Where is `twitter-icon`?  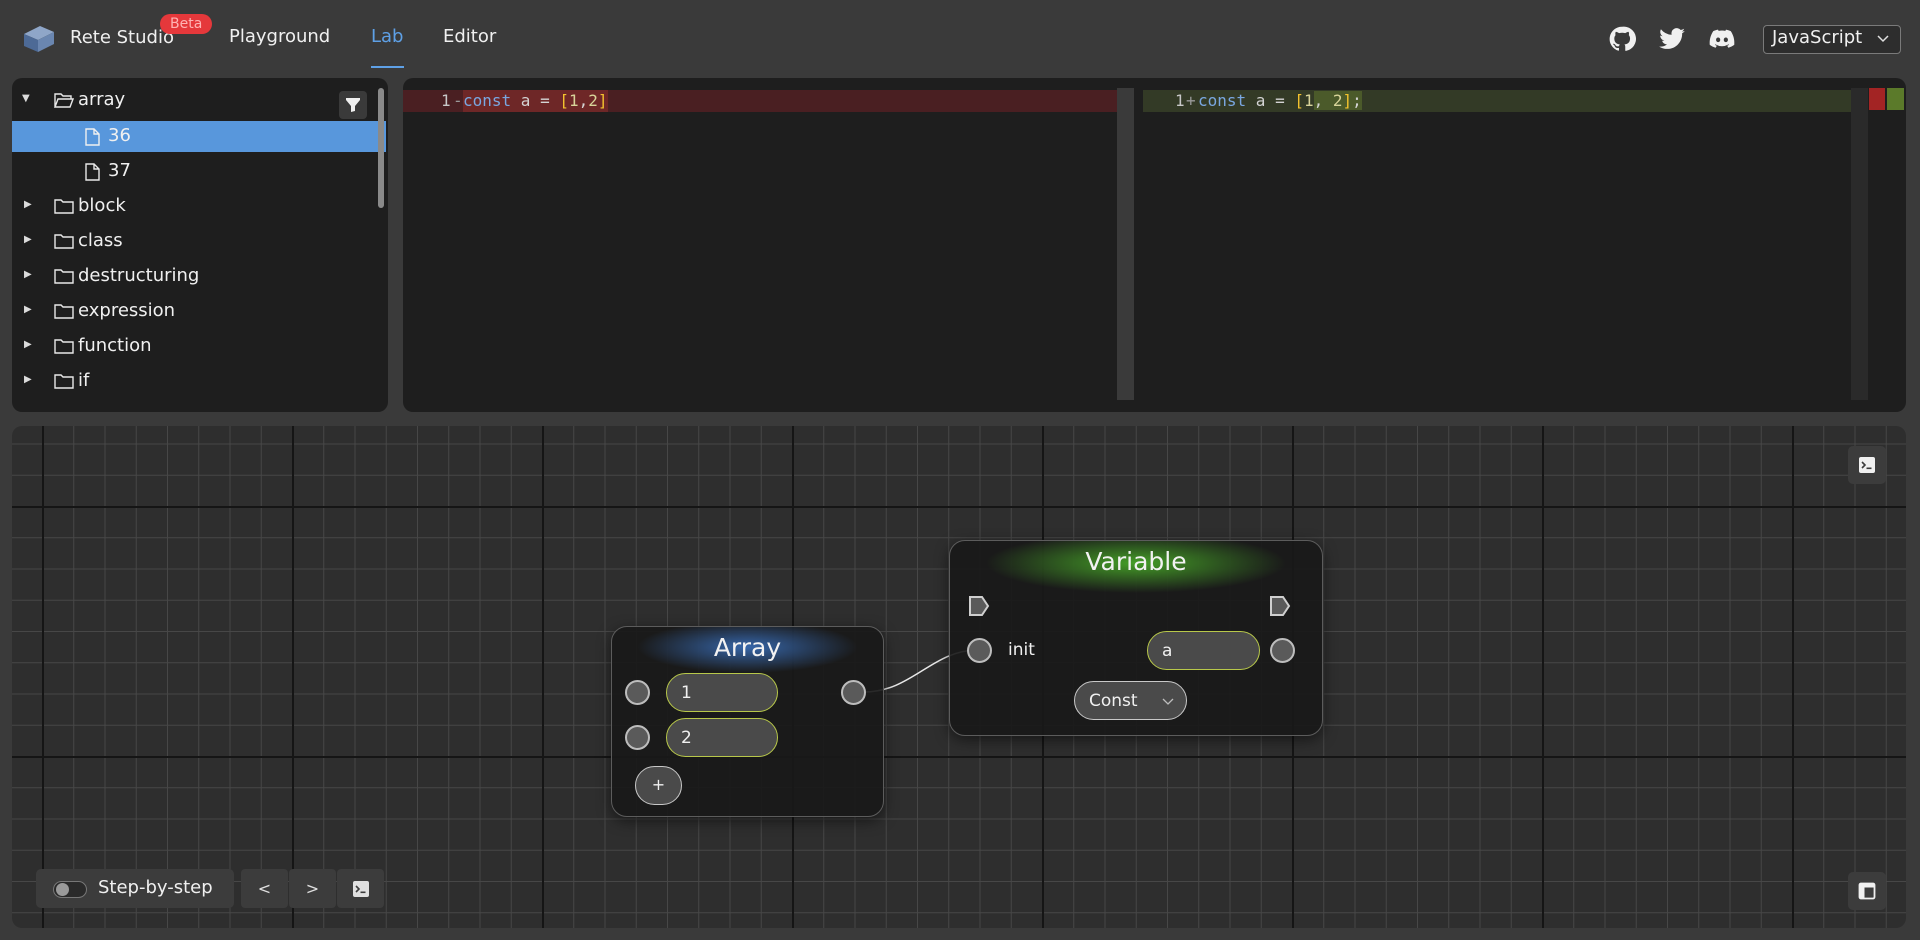 twitter-icon is located at coordinates (1672, 39).